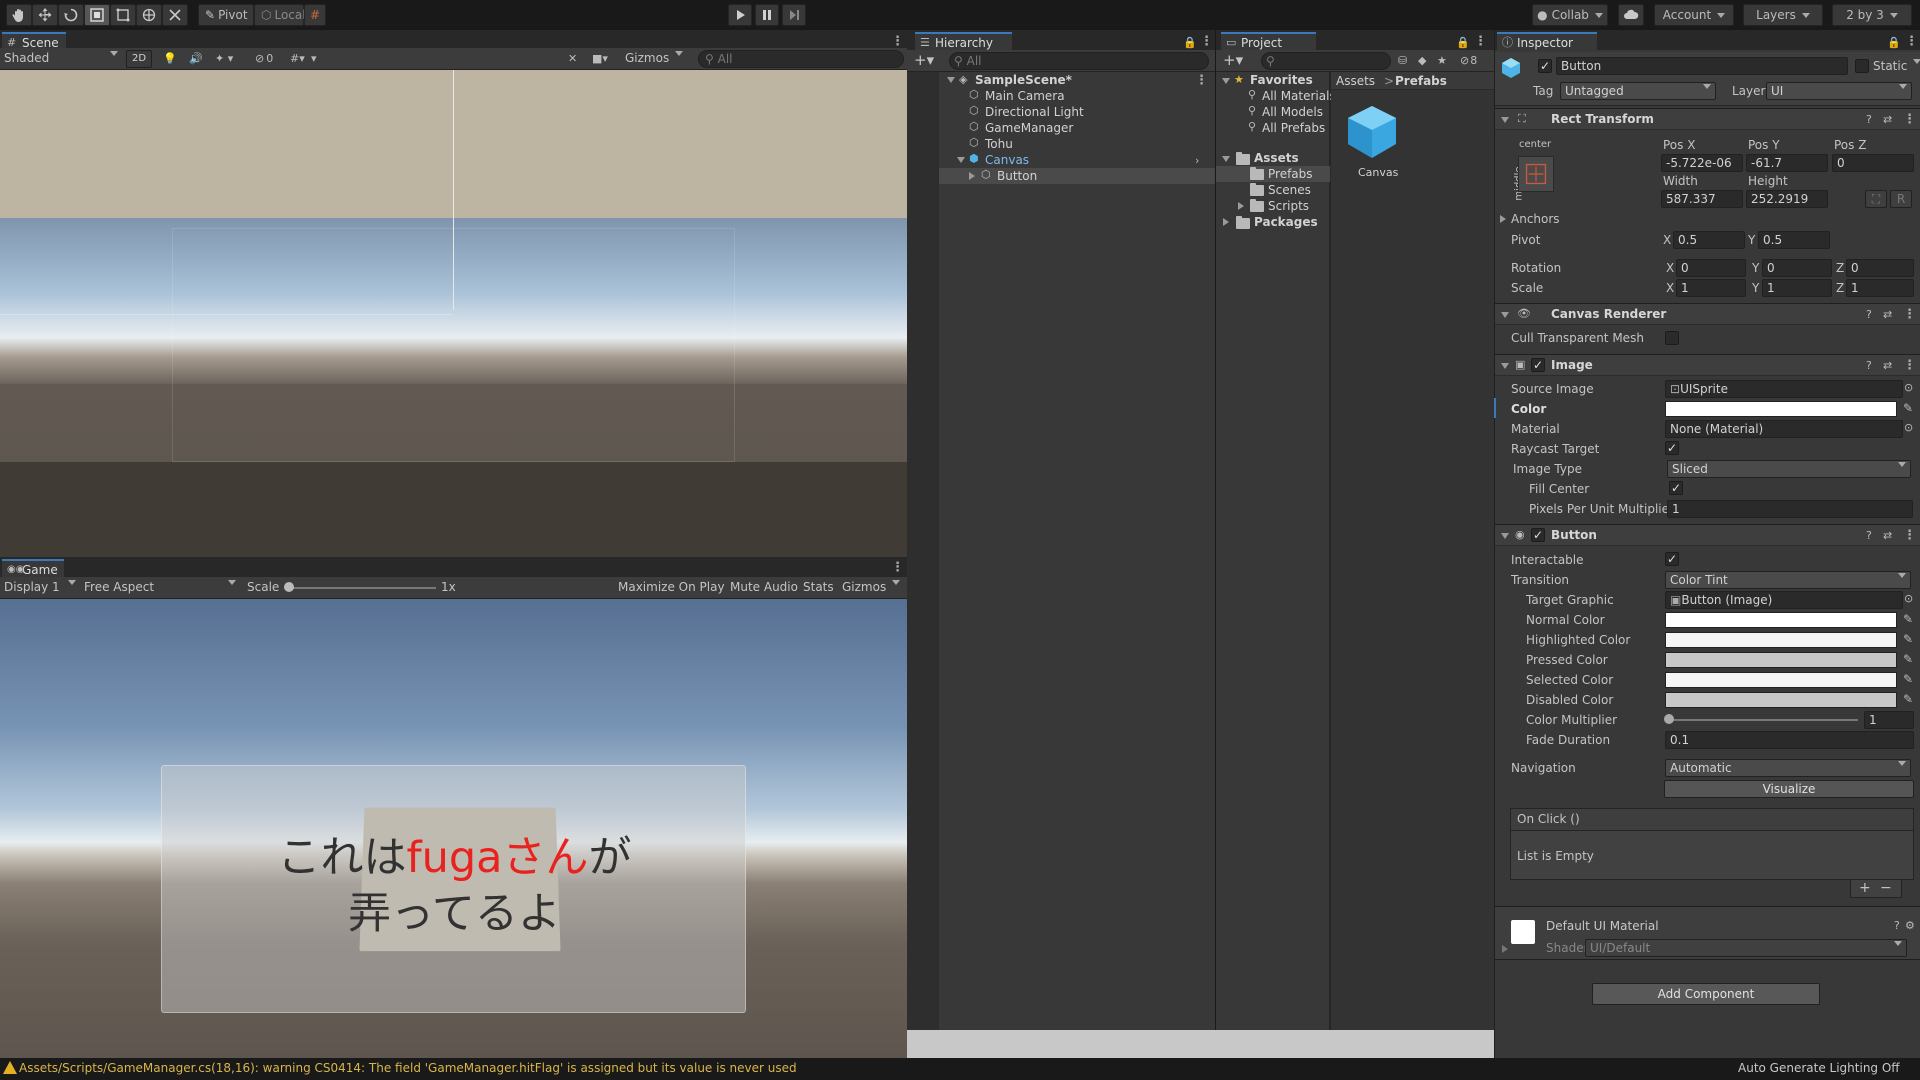 The height and width of the screenshot is (1080, 1920). Describe the element at coordinates (1702, 66) in the screenshot. I see `object-name-field: Button` at that location.